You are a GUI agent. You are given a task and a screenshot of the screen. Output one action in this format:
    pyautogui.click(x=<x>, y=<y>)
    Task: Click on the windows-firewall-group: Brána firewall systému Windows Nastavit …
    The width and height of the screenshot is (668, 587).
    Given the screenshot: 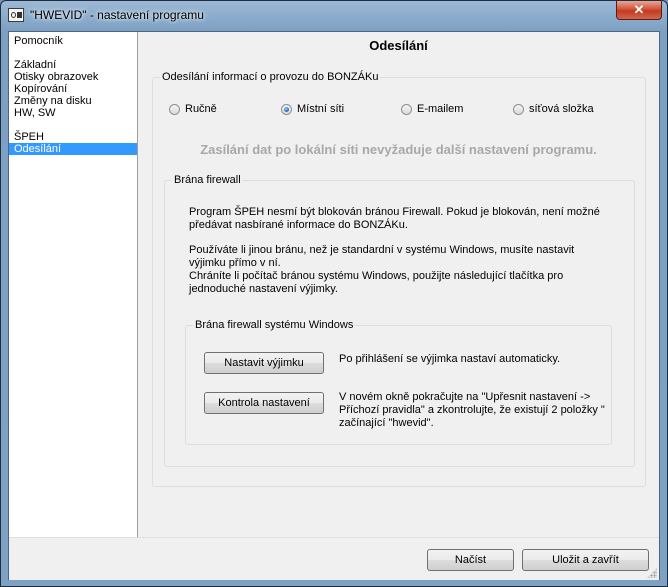 What is the action you would take?
    pyautogui.click(x=398, y=382)
    